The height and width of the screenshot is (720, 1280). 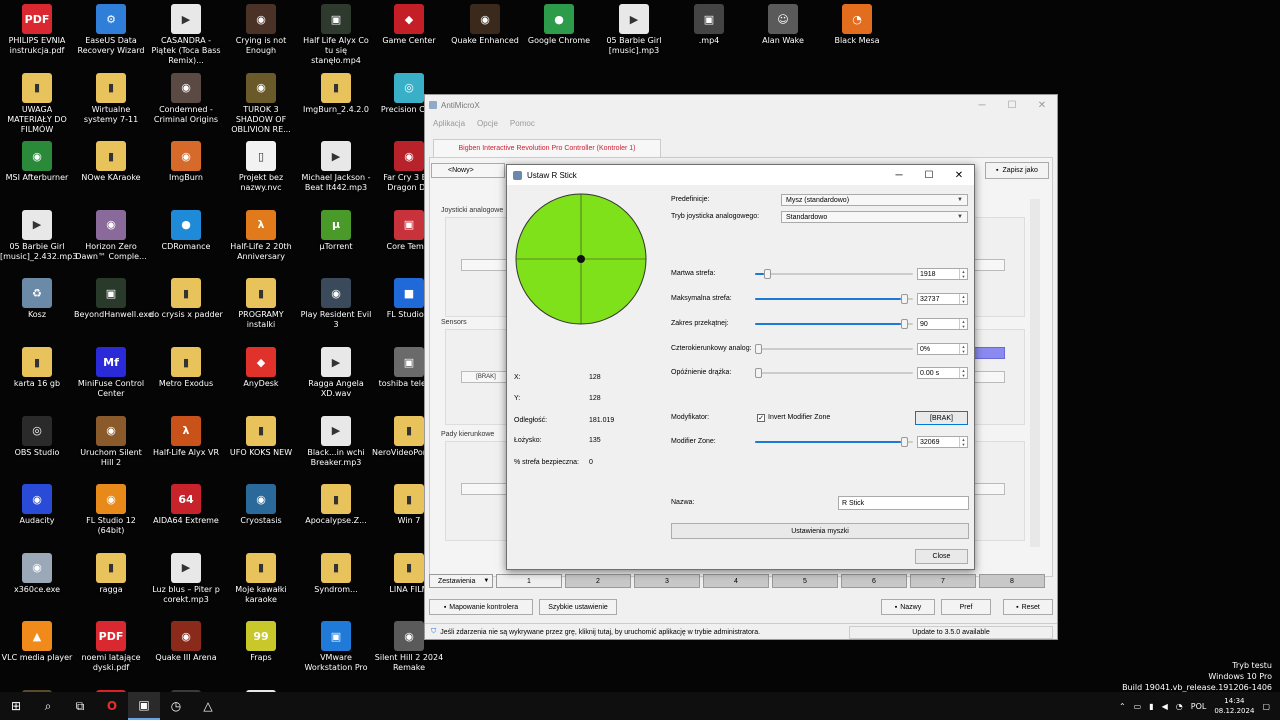 What do you see at coordinates (261, 377) in the screenshot?
I see `desktop-icon: ◆ AnyDesk` at bounding box center [261, 377].